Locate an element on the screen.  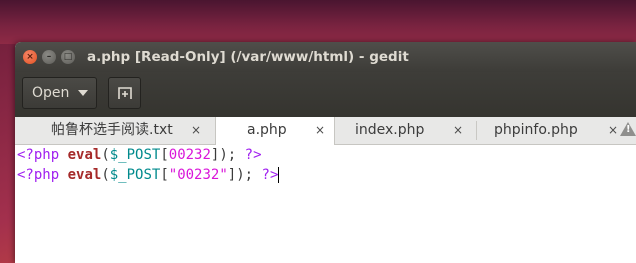
tab-label: 帕鲁杯选手阅读.txt is located at coordinates (112, 130).